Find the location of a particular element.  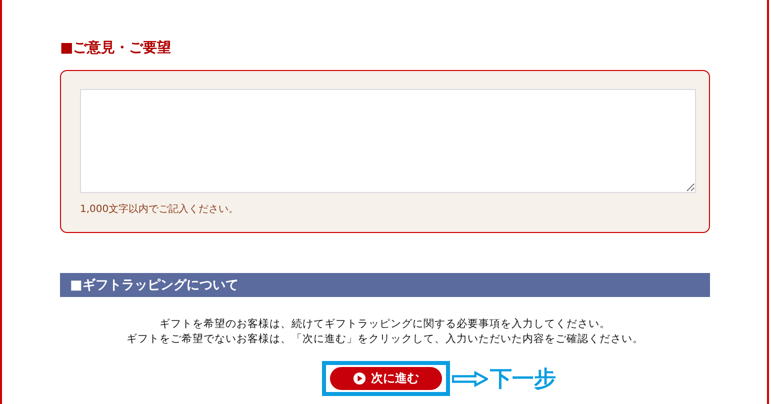

section-heading: ■ご意見・ご要望 is located at coordinates (116, 48).